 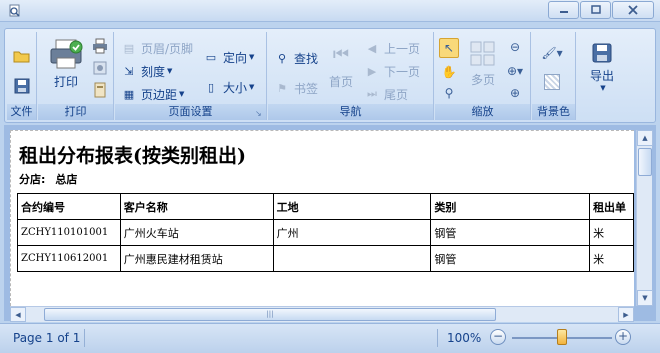 What do you see at coordinates (515, 47) in the screenshot?
I see `zoom-out-icon: ⊖` at bounding box center [515, 47].